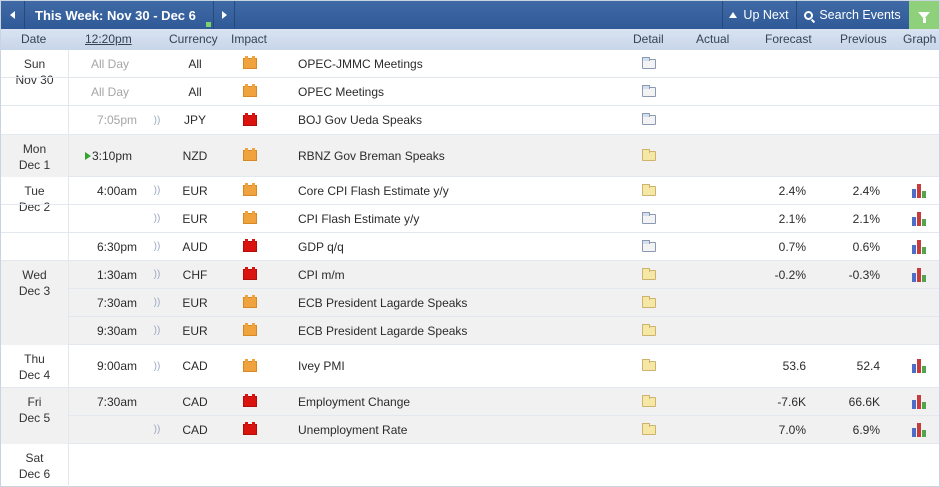  I want to click on event-title: Unemployment Rate, so click(463, 429).